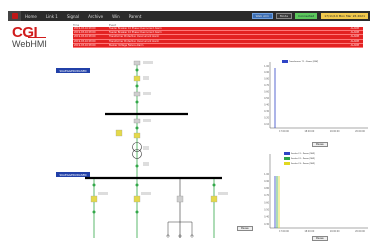  I want to click on top-chart-legend: Transformer T1 - Power [MW], so click(300, 61).